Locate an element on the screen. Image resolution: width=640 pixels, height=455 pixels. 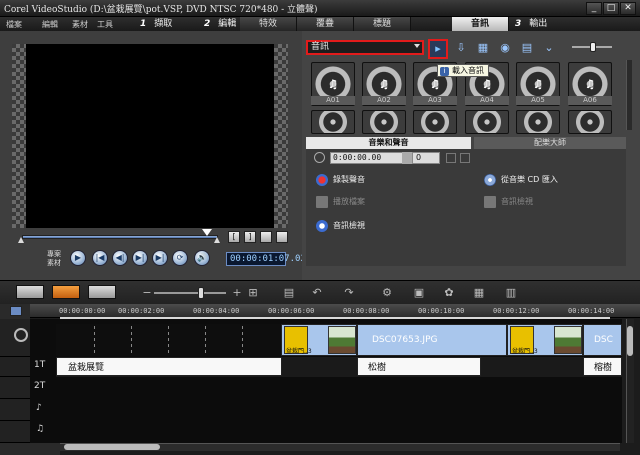
mark-out-button: ] is located at coordinates (250, 237).